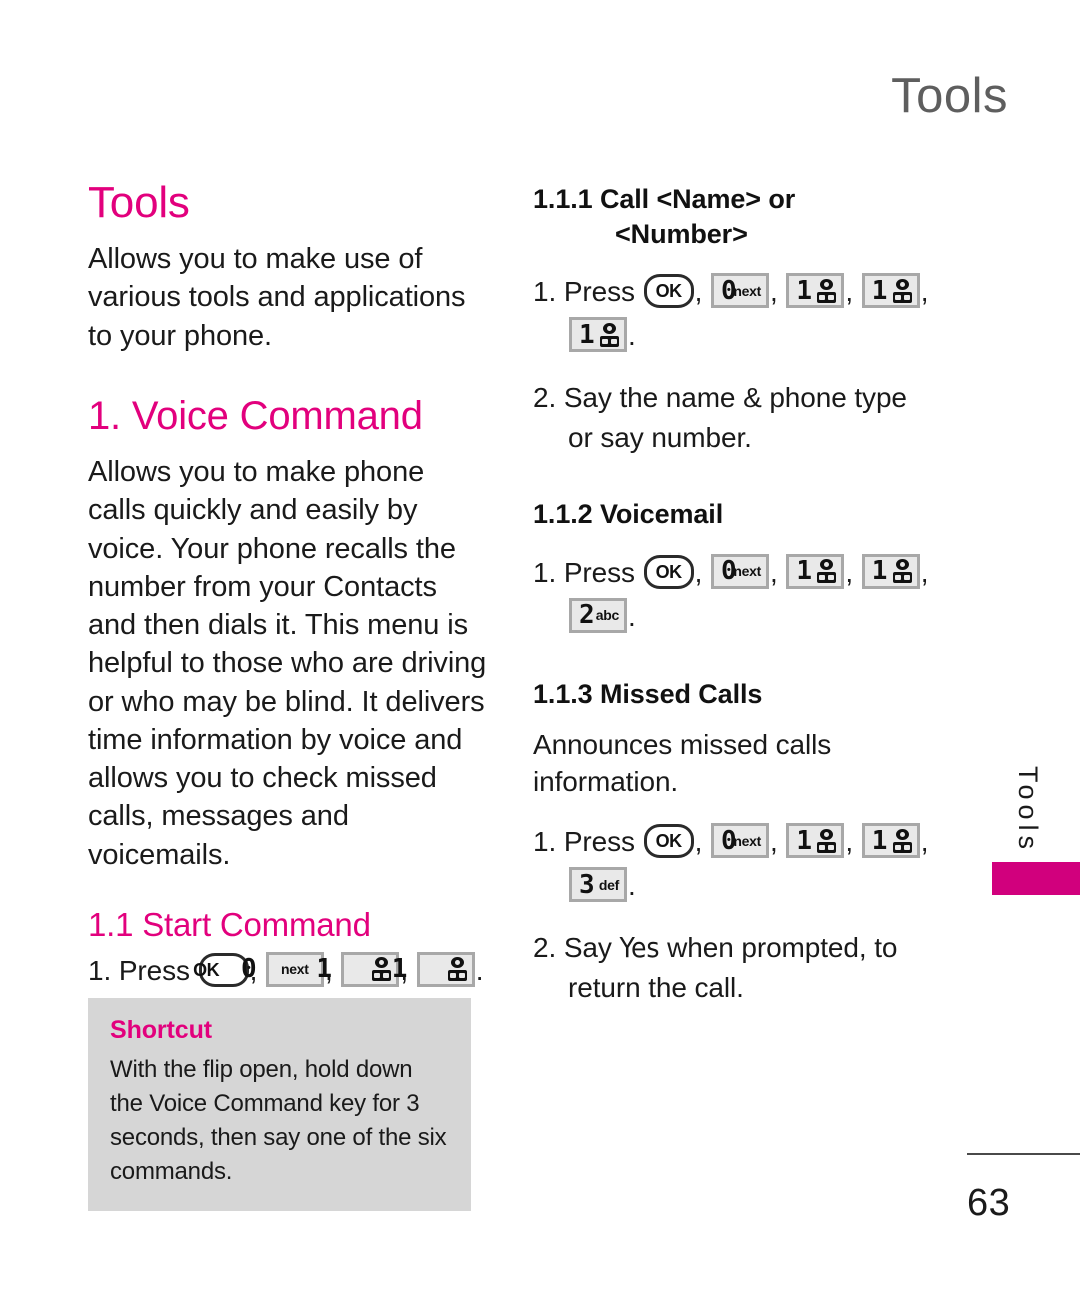 Image resolution: width=1080 pixels, height=1295 pixels. Describe the element at coordinates (229, 924) in the screenshot. I see `subsection-heading-start-command: 1.1 Start Command` at that location.